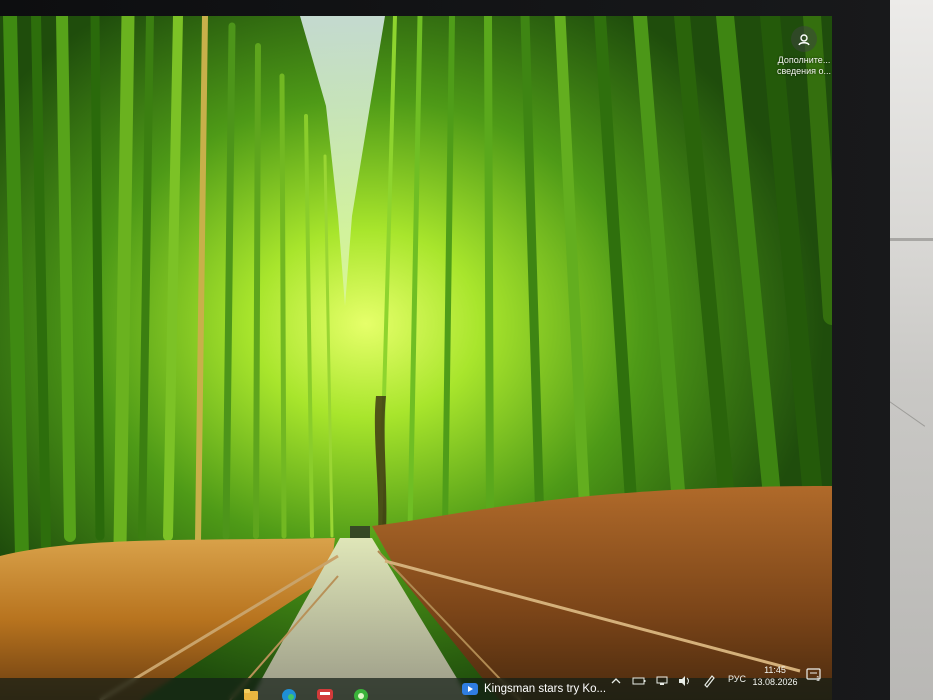 Image resolution: width=933 pixels, height=700 pixels. I want to click on volume-icon, so click(684, 681).